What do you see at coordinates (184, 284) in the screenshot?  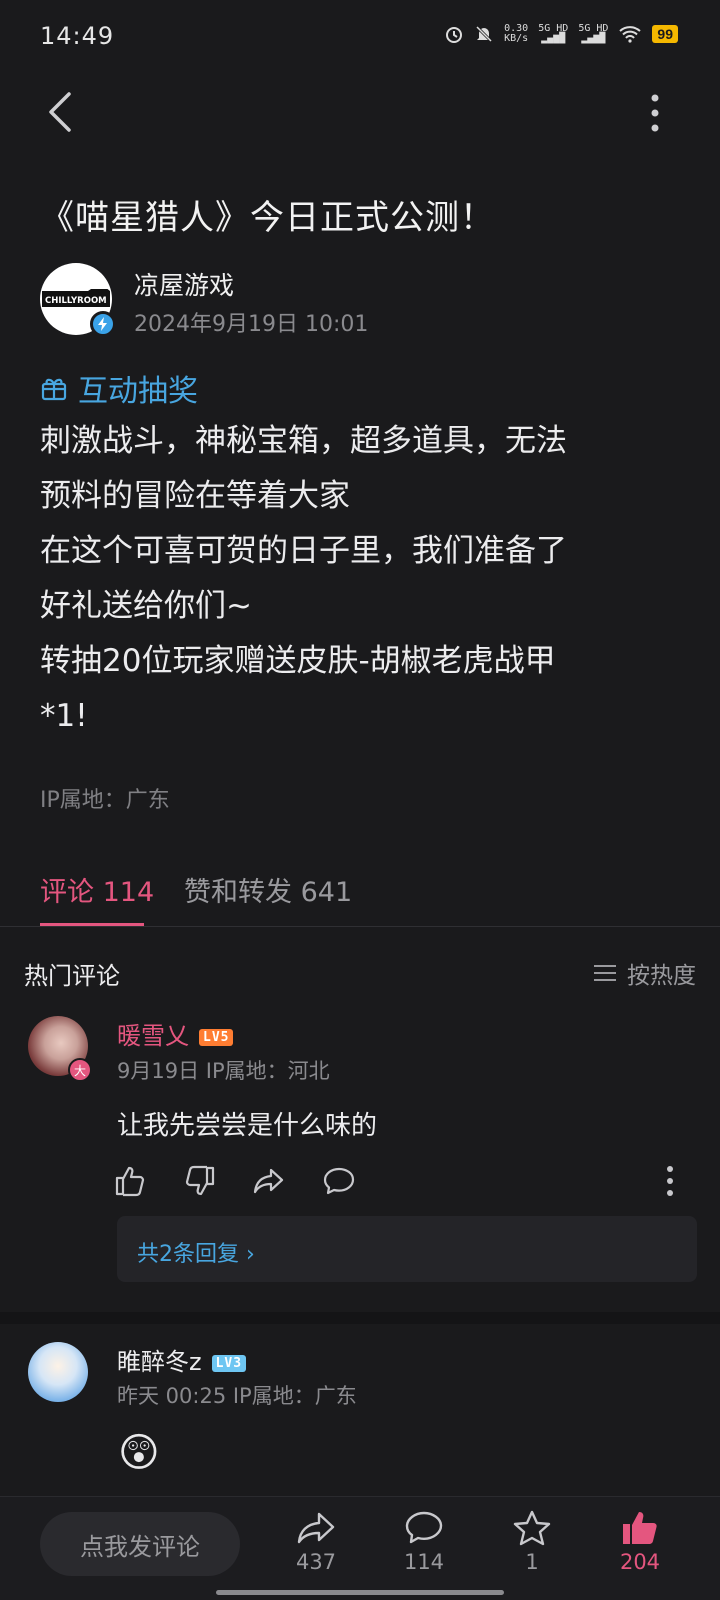 I see `author-name: 凉屋游戏` at bounding box center [184, 284].